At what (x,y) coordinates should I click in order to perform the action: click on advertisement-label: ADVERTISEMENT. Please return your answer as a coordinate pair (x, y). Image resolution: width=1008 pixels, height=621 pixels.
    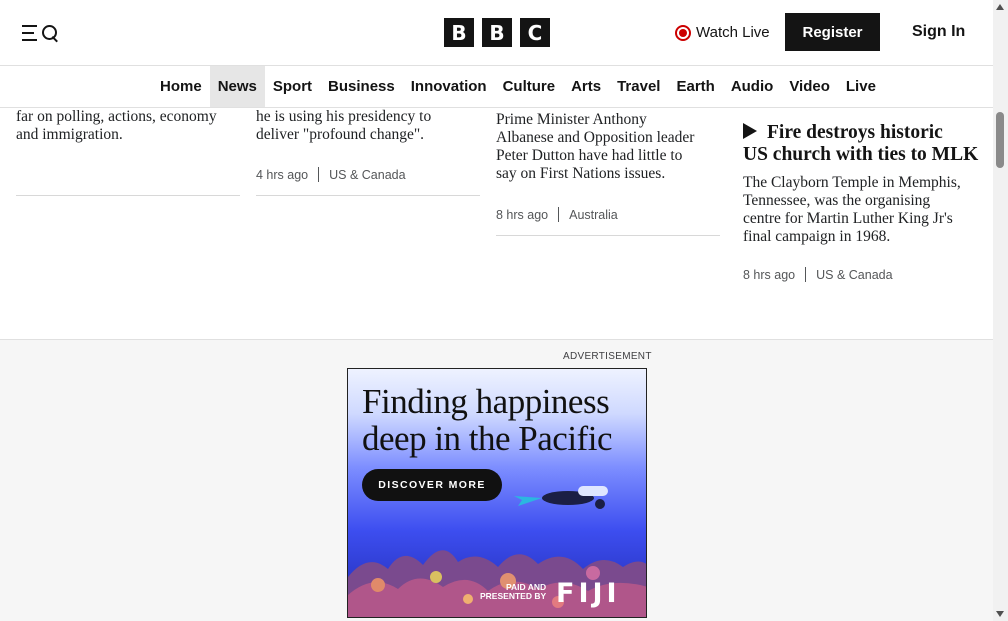
    Looking at the image, I should click on (607, 356).